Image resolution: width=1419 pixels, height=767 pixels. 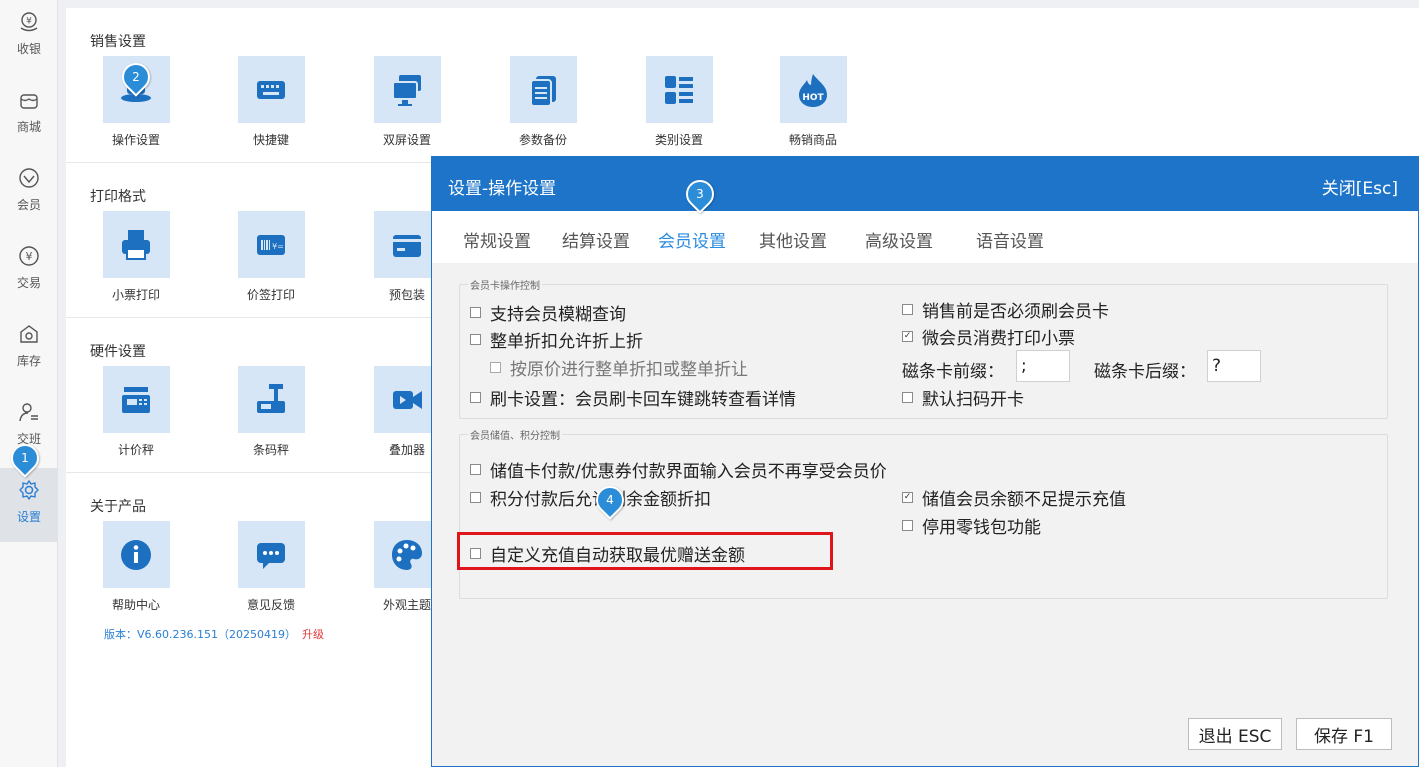 What do you see at coordinates (1235, 734) in the screenshot?
I see `exit-button: 退出 ESC` at bounding box center [1235, 734].